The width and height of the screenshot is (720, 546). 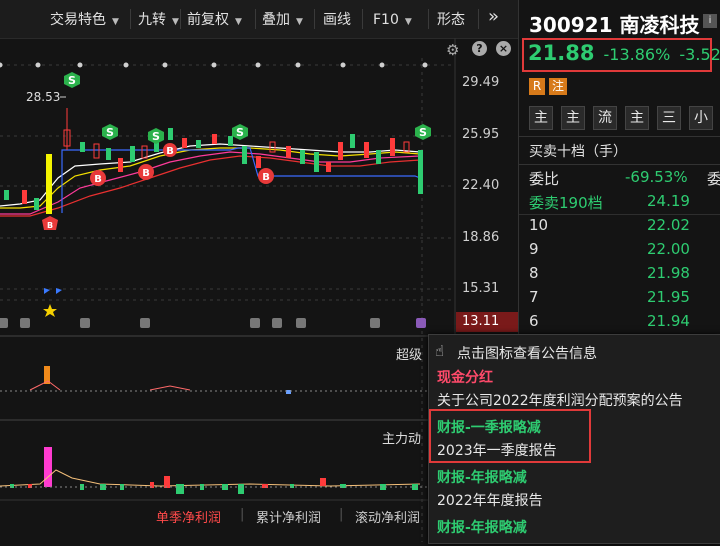 I want to click on btn-main-3: 主, so click(x=637, y=118).